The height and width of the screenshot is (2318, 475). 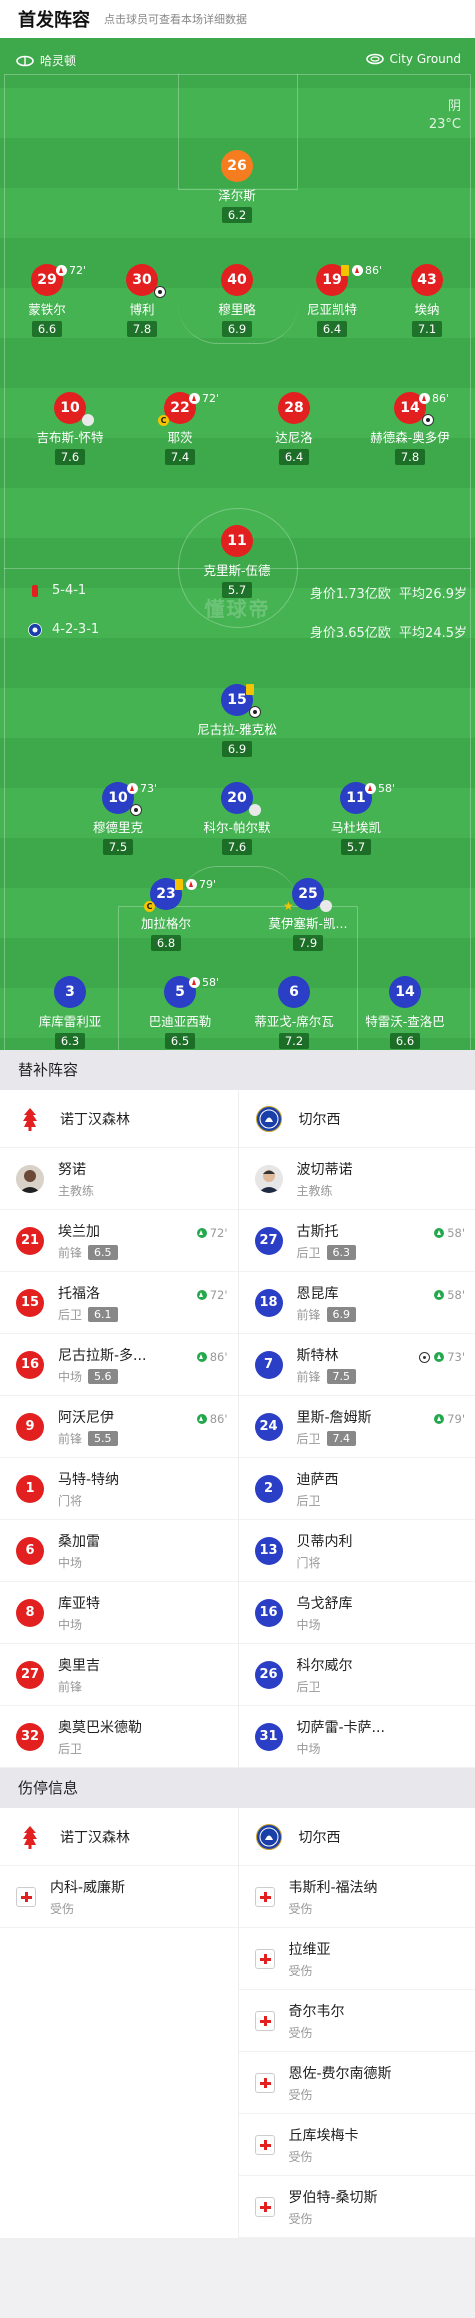 I want to click on home-coach: 努诺 主教练, so click(x=119, y=1179).